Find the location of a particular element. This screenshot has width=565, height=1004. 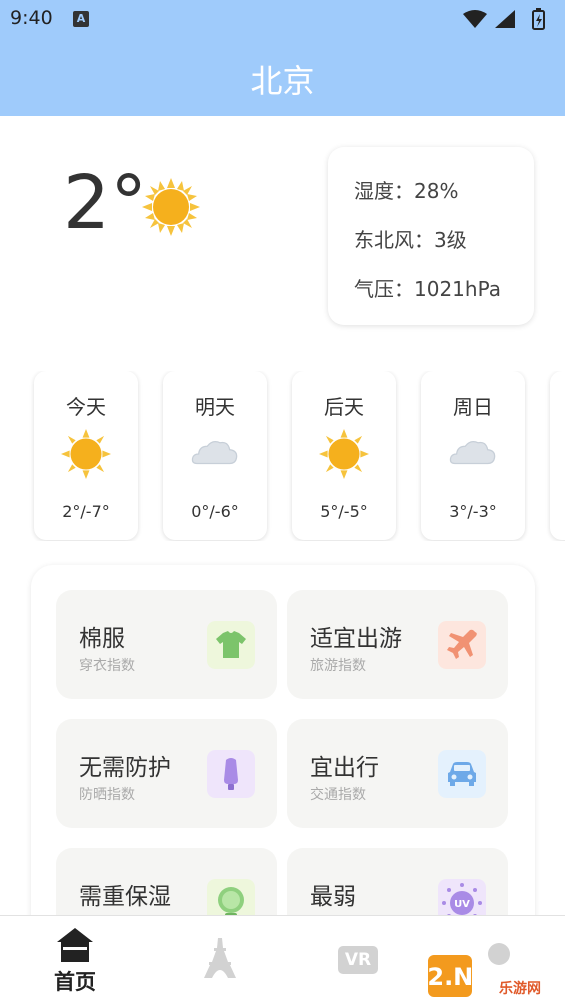

tower-icon is located at coordinates (220, 958).